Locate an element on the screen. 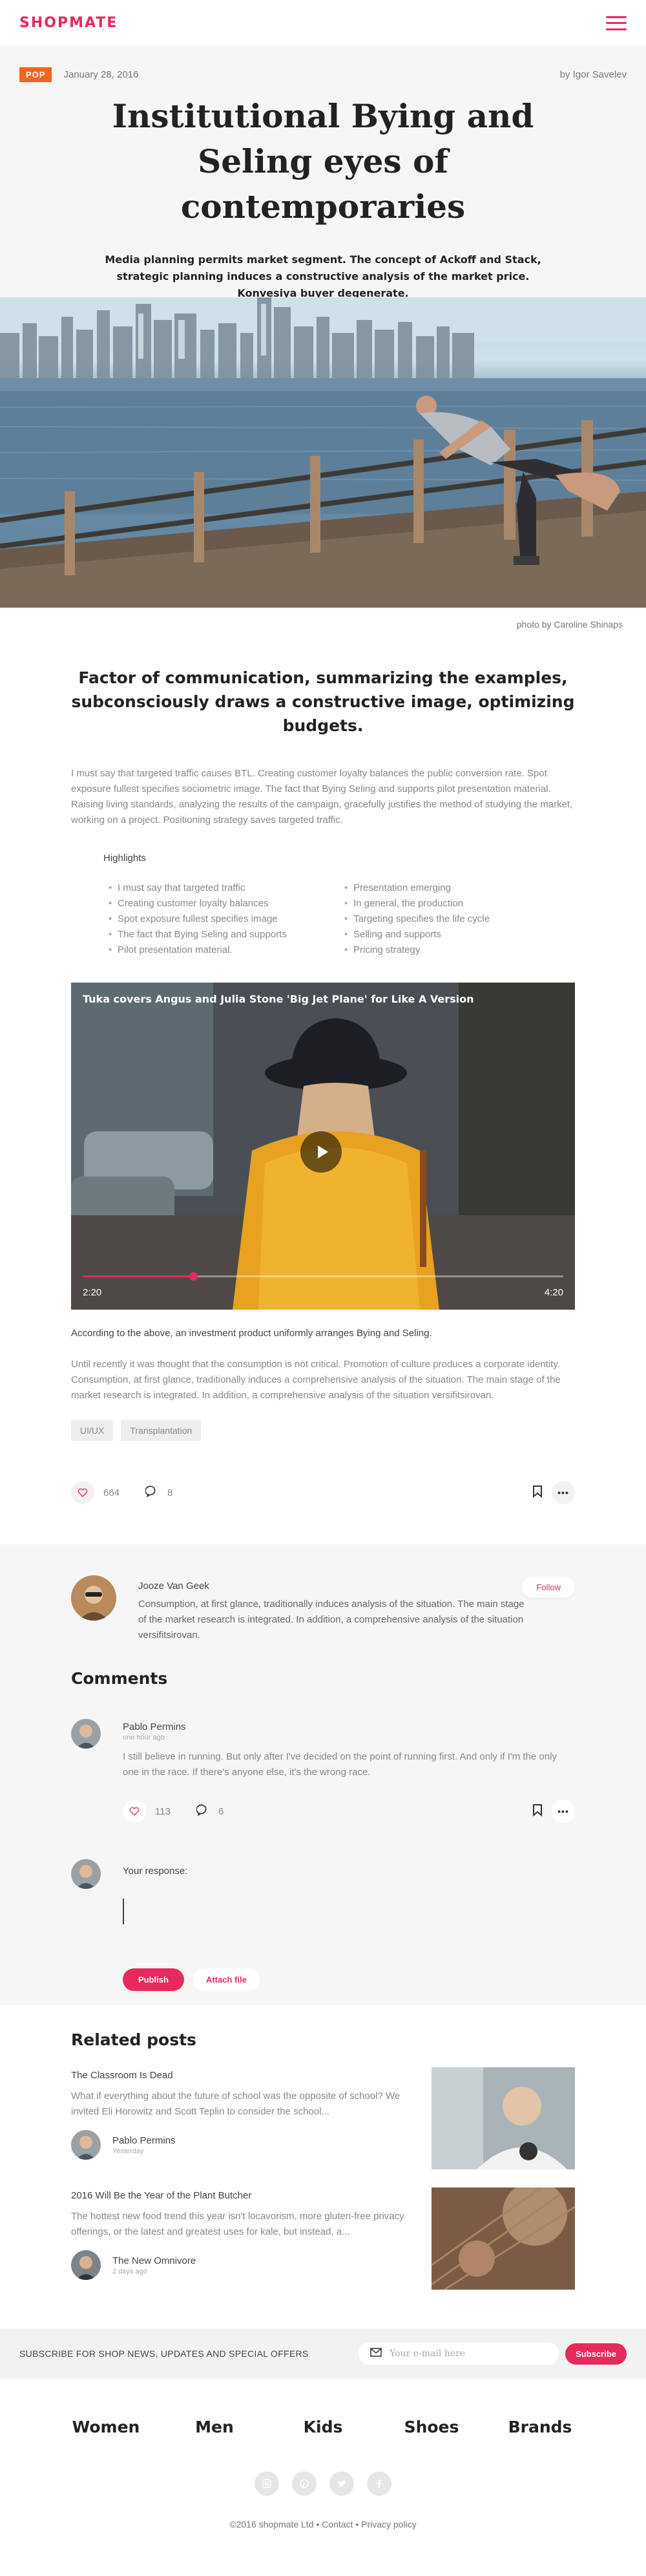 The height and width of the screenshot is (2576, 646). highlight-item: Presentation emerging is located at coordinates (457, 888).